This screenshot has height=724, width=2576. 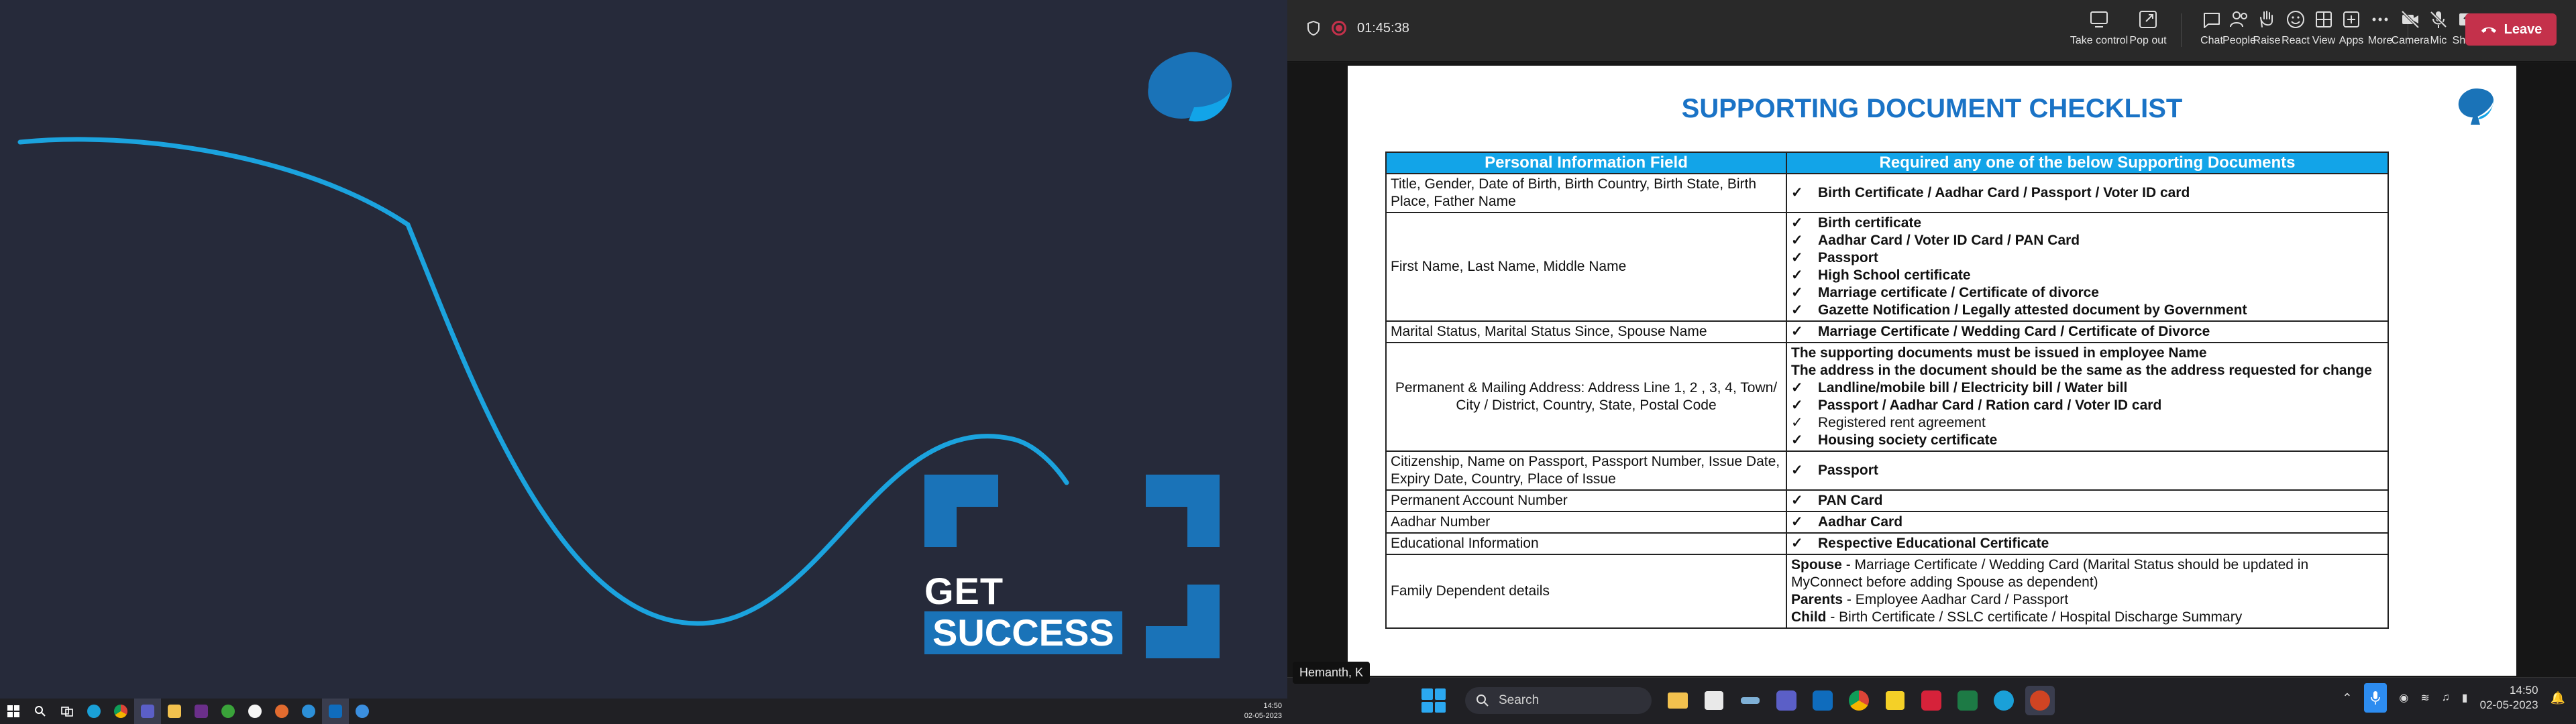 What do you see at coordinates (643, 711) in the screenshot?
I see `left-taskbar: 14:50 02-05-2023` at bounding box center [643, 711].